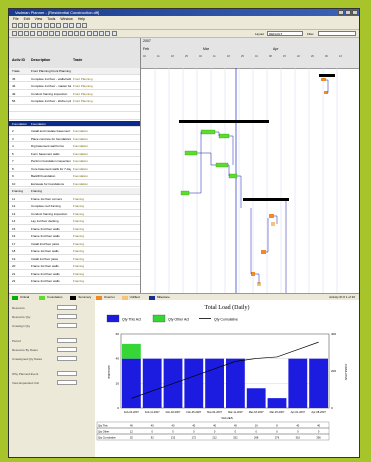 The height and width of the screenshot is (462, 371). What do you see at coordinates (20, 33) in the screenshot?
I see `indent-right-icon` at bounding box center [20, 33].